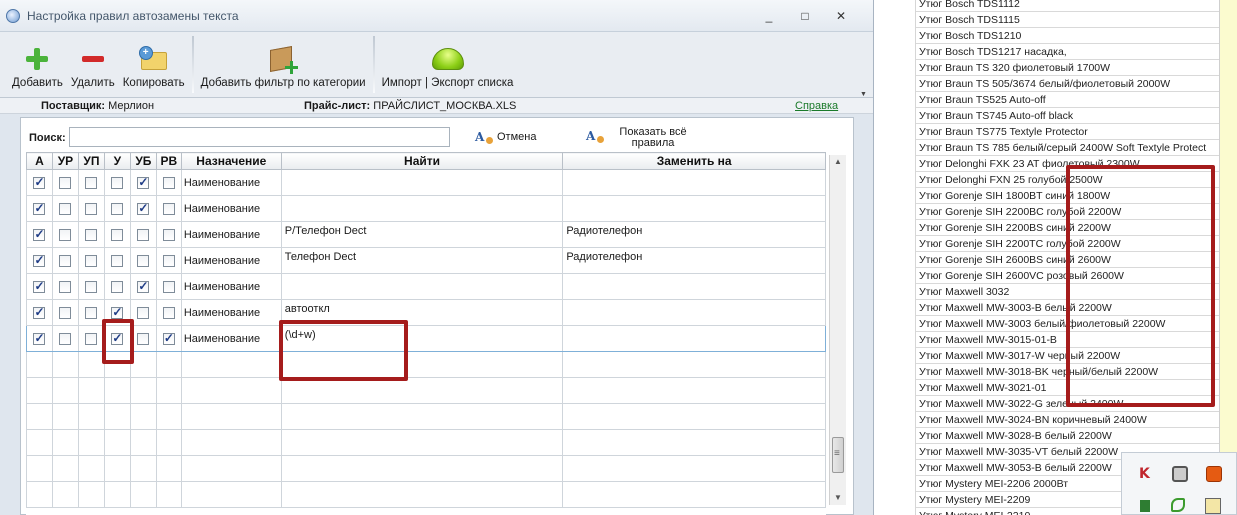  Describe the element at coordinates (838, 455) in the screenshot. I see `scrollbar-thumb` at that location.